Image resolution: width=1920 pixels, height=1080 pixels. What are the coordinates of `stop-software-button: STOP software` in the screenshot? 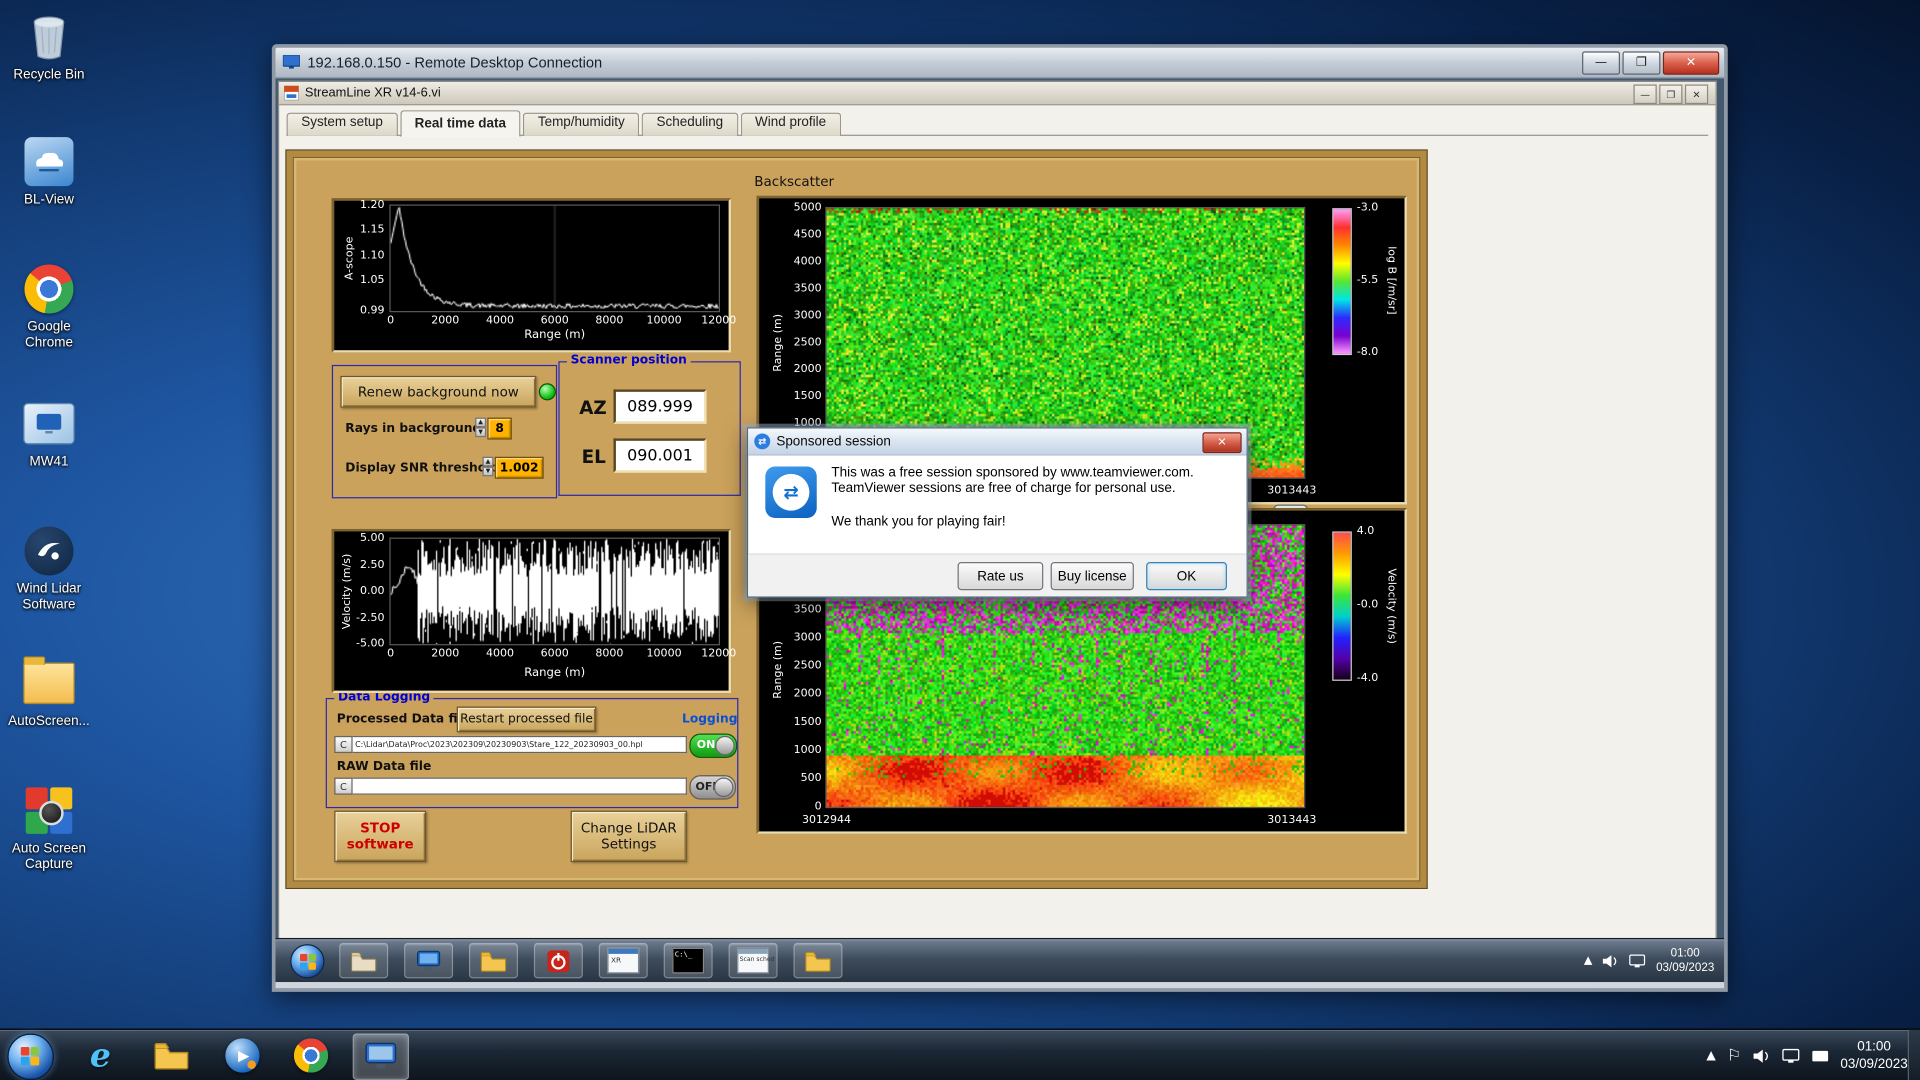 It's located at (380, 836).